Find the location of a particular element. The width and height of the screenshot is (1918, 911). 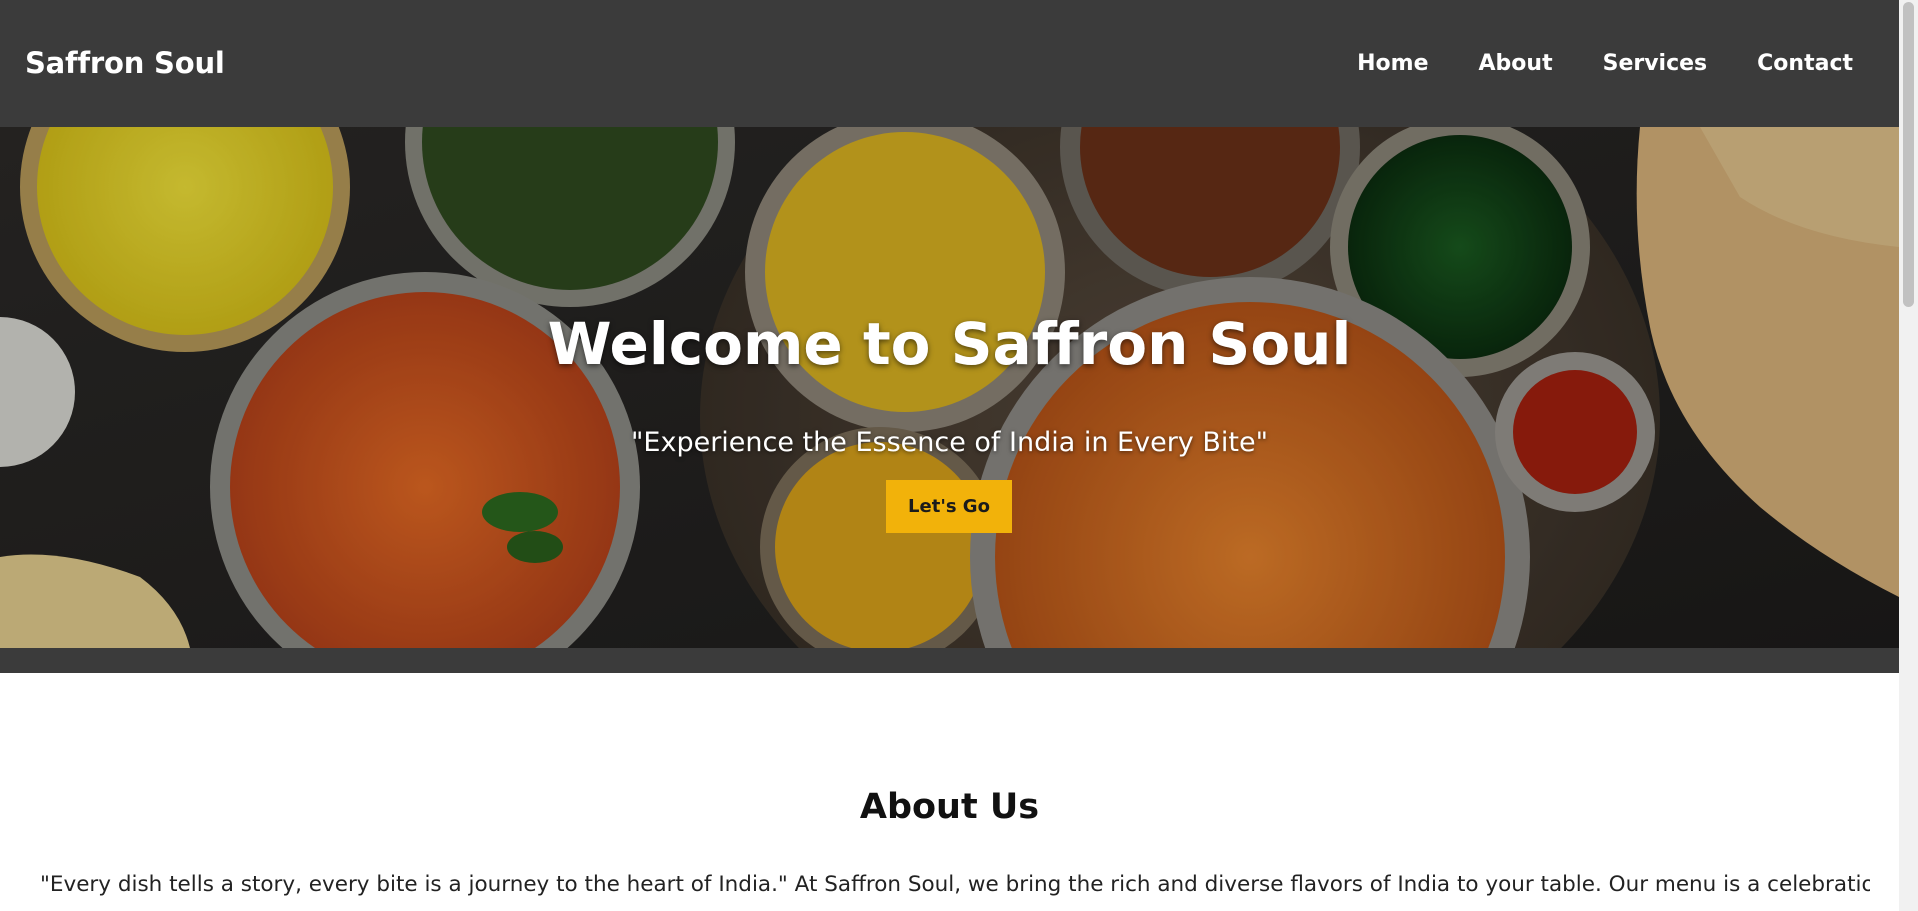

hero-title: Welcome to Saffron Soul is located at coordinates (949, 344).